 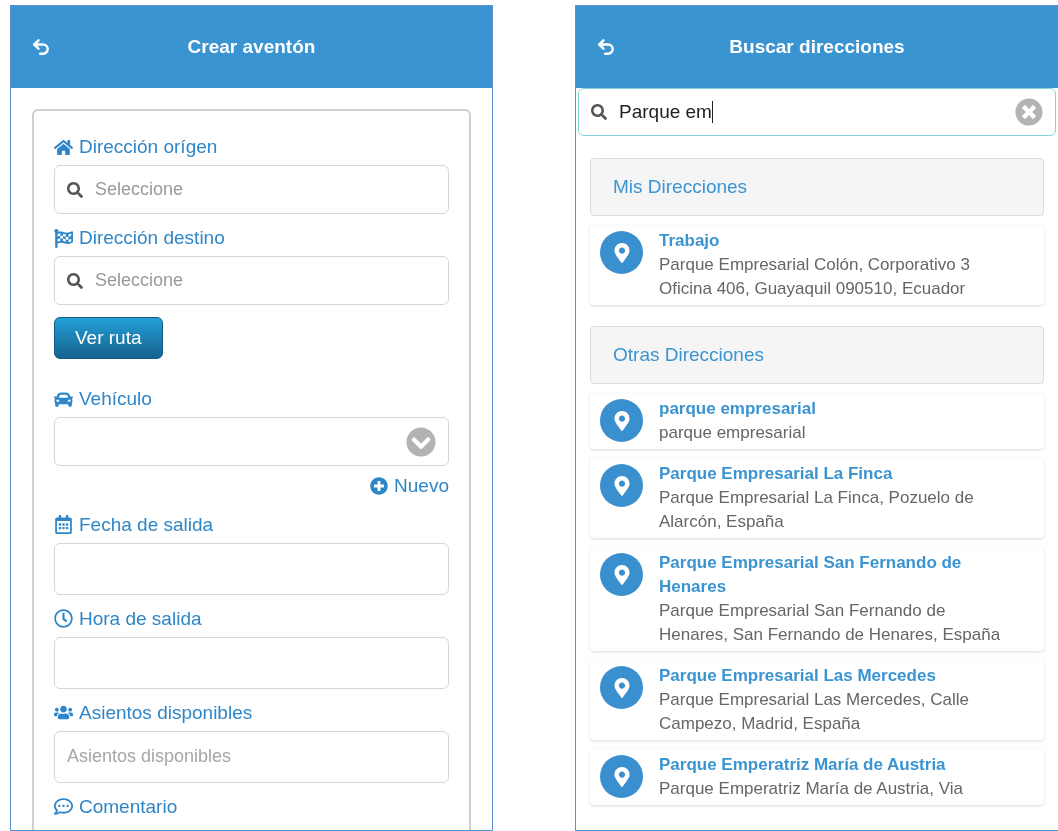 I want to click on field-label: Dirección destino, so click(x=152, y=238).